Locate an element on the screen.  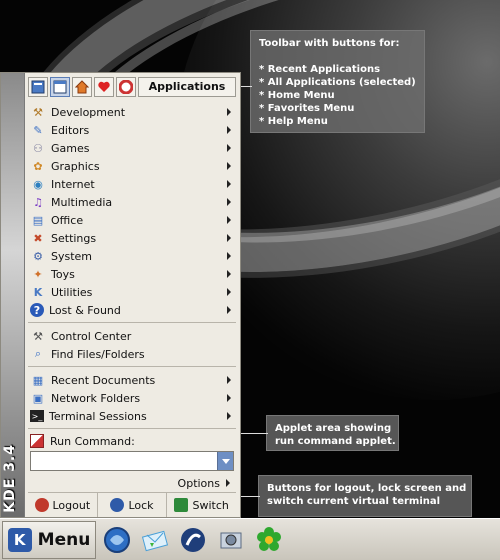
callout-applet: Applet area showing run command applet. is located at coordinates (332, 433).